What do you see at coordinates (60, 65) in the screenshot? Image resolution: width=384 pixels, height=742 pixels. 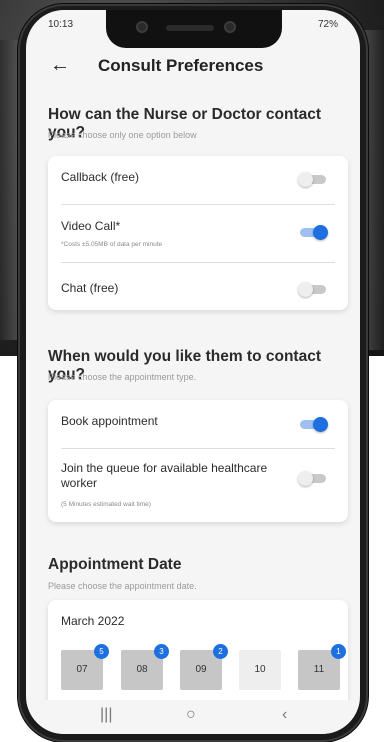 I see `back-arrow-icon: ←` at bounding box center [60, 65].